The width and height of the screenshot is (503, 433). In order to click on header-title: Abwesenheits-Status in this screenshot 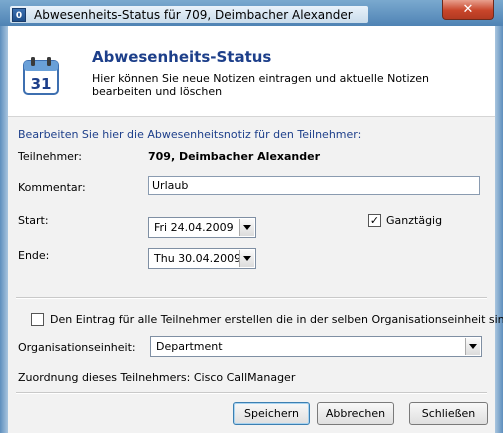, I will do `click(182, 57)`.